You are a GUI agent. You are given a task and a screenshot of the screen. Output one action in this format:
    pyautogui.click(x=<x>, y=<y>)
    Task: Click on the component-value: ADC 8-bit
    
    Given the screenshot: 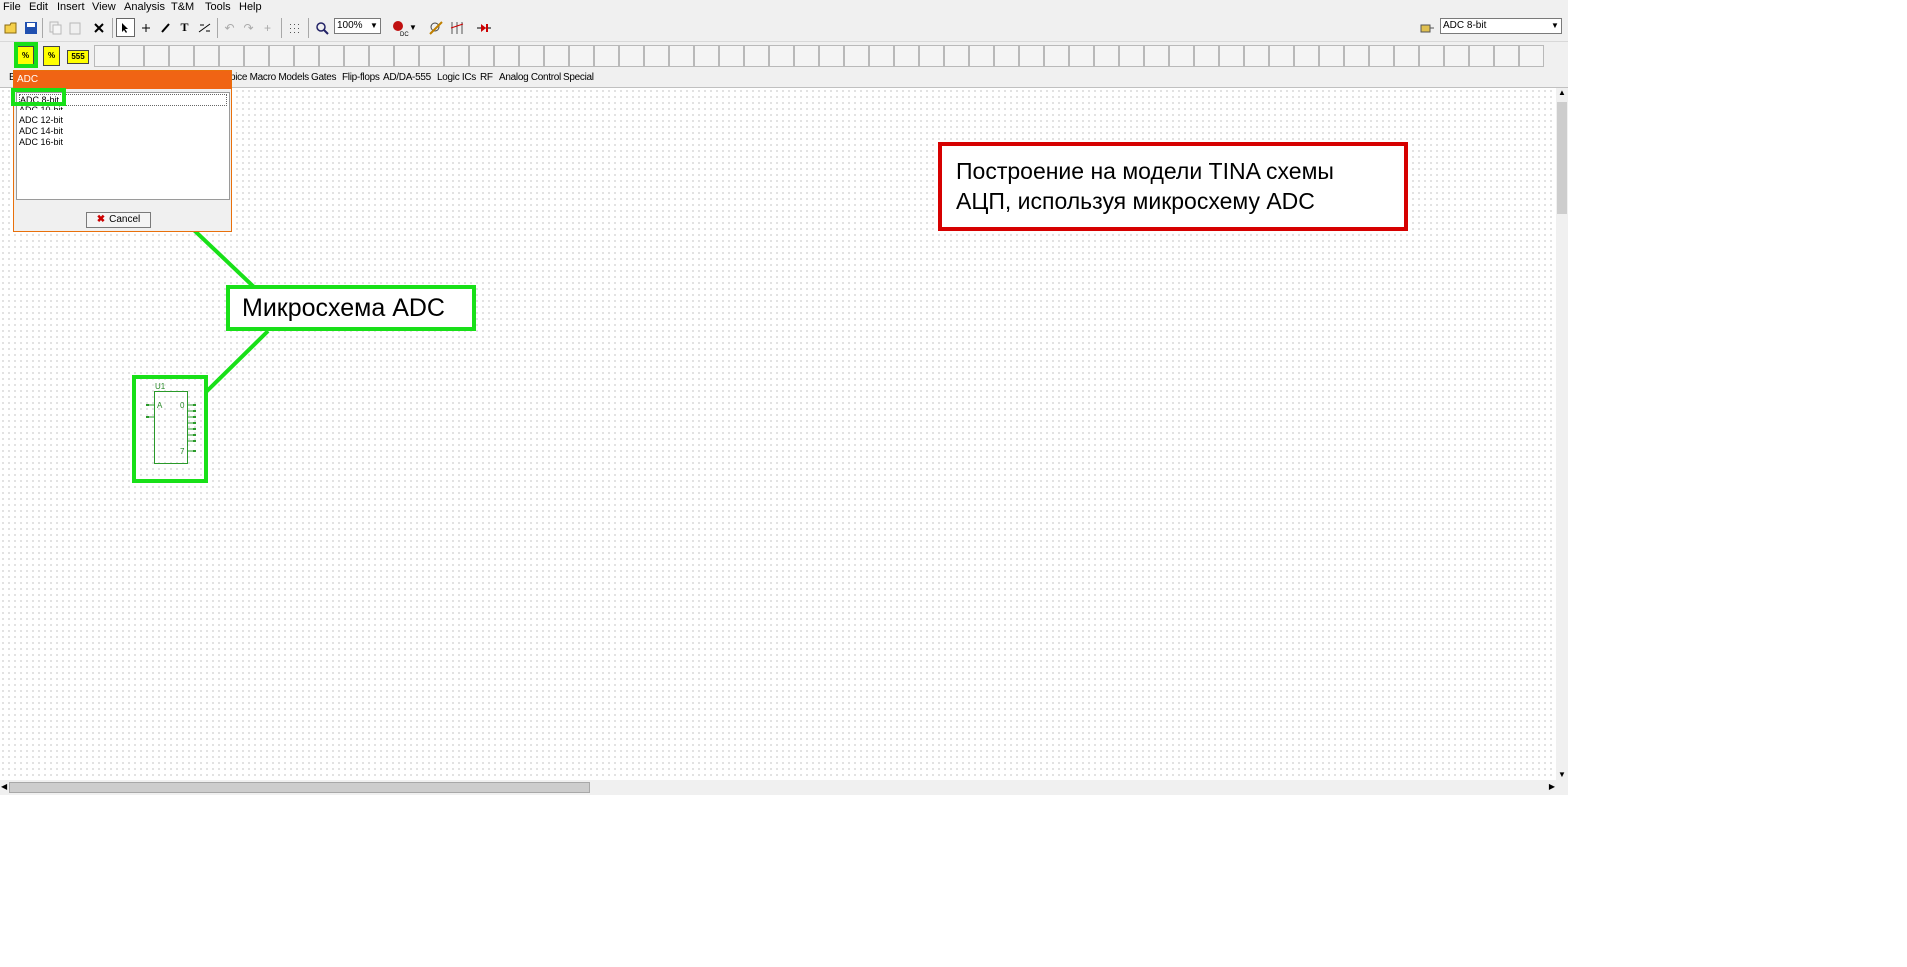 What is the action you would take?
    pyautogui.click(x=1465, y=25)
    